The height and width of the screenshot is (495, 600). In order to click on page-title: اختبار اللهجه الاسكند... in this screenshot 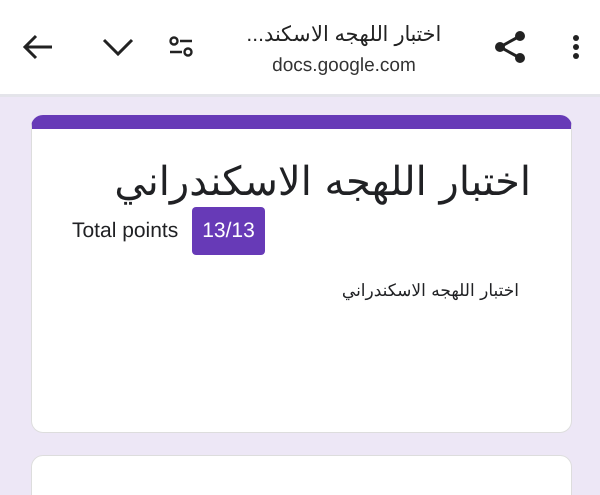, I will do `click(344, 34)`.